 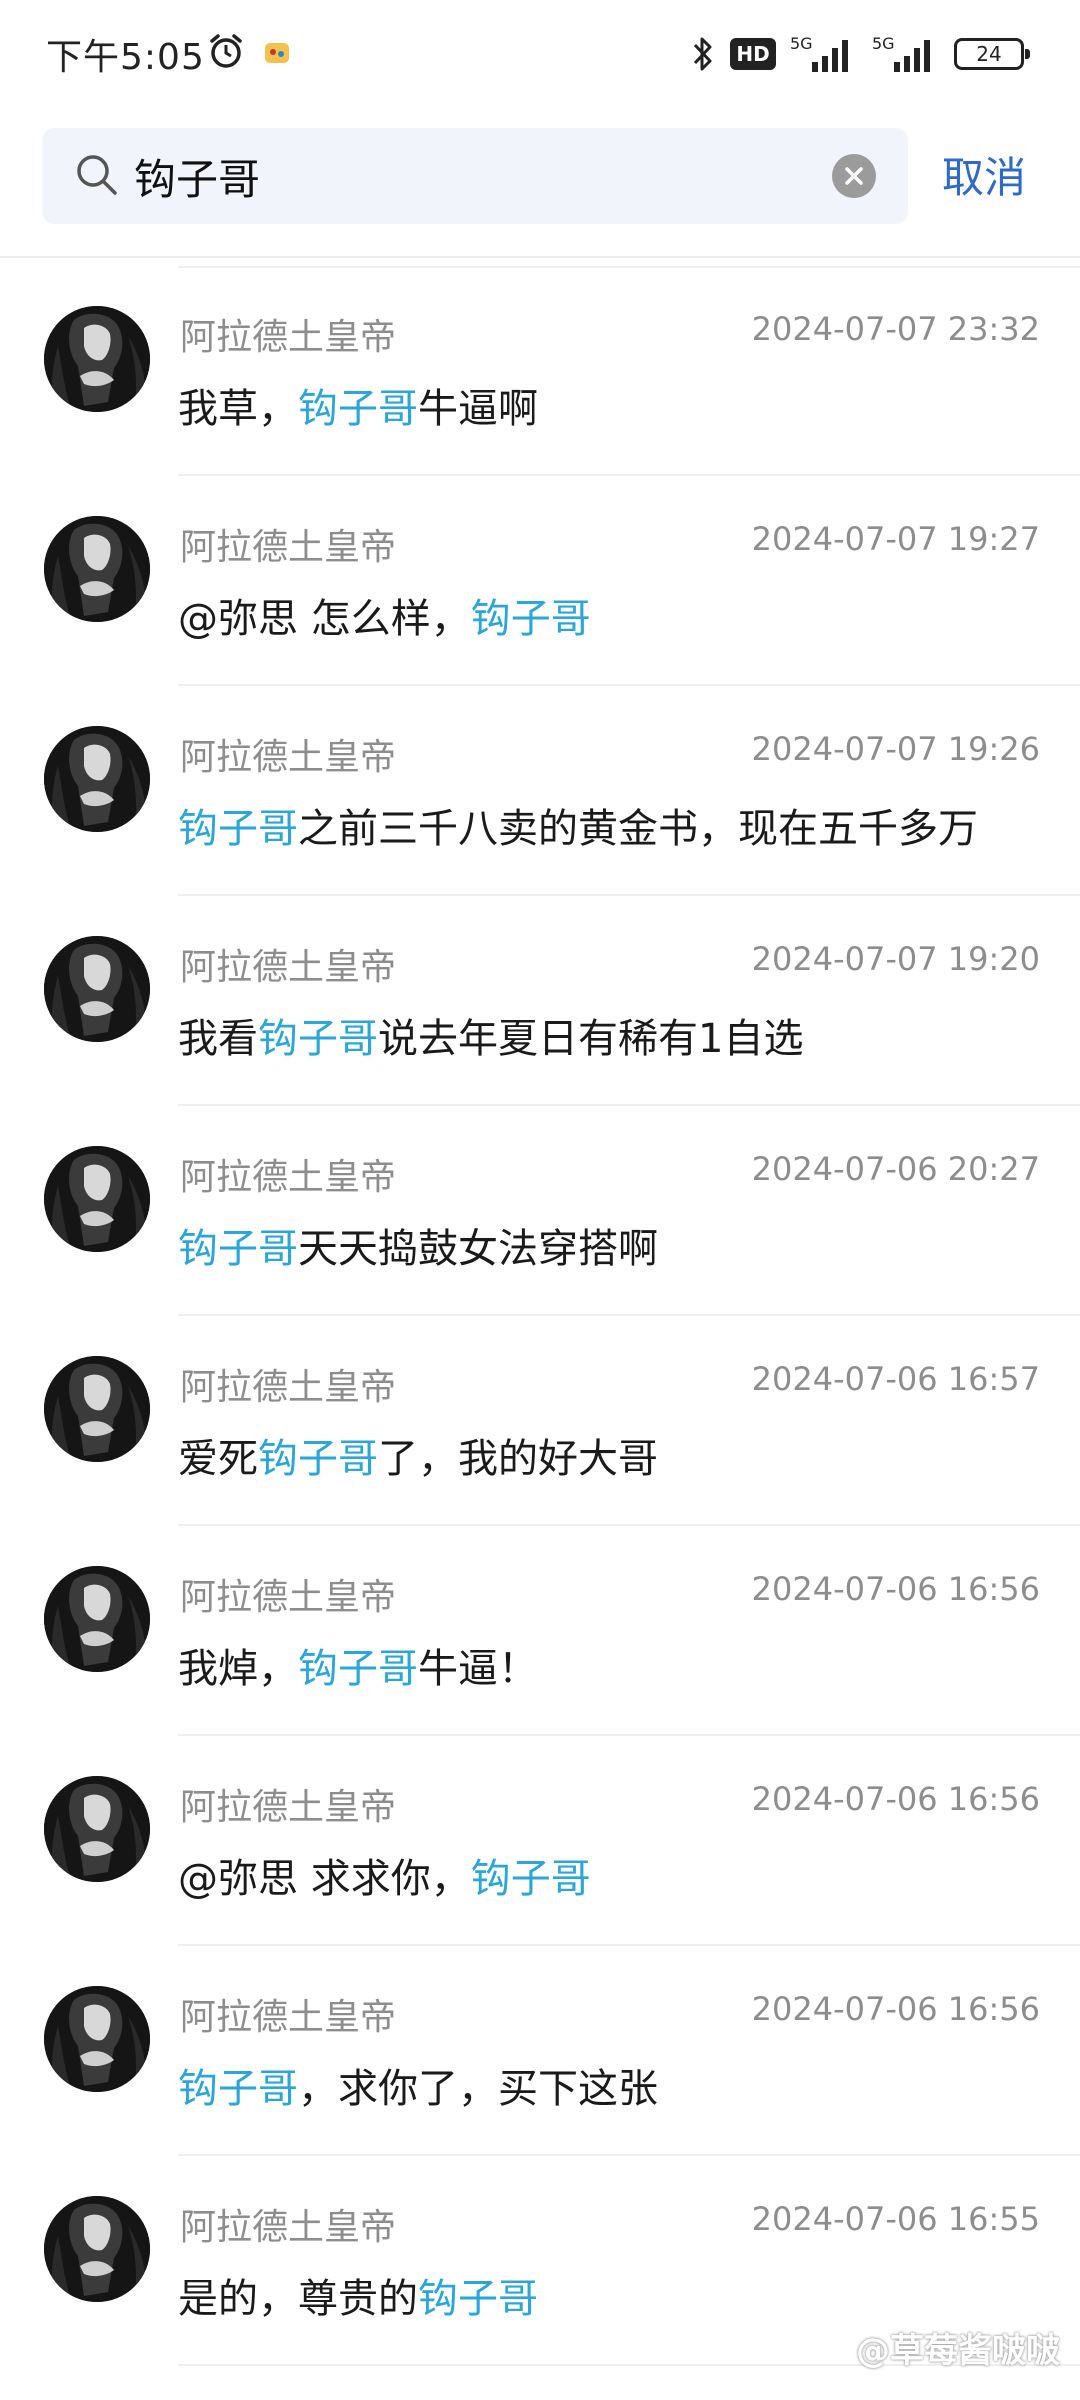 What do you see at coordinates (540, 1841) in the screenshot?
I see `message-result-item: 阿拉德土皇帝 2024-07-06 16:56 @弥思 求求你，钩子哥` at bounding box center [540, 1841].